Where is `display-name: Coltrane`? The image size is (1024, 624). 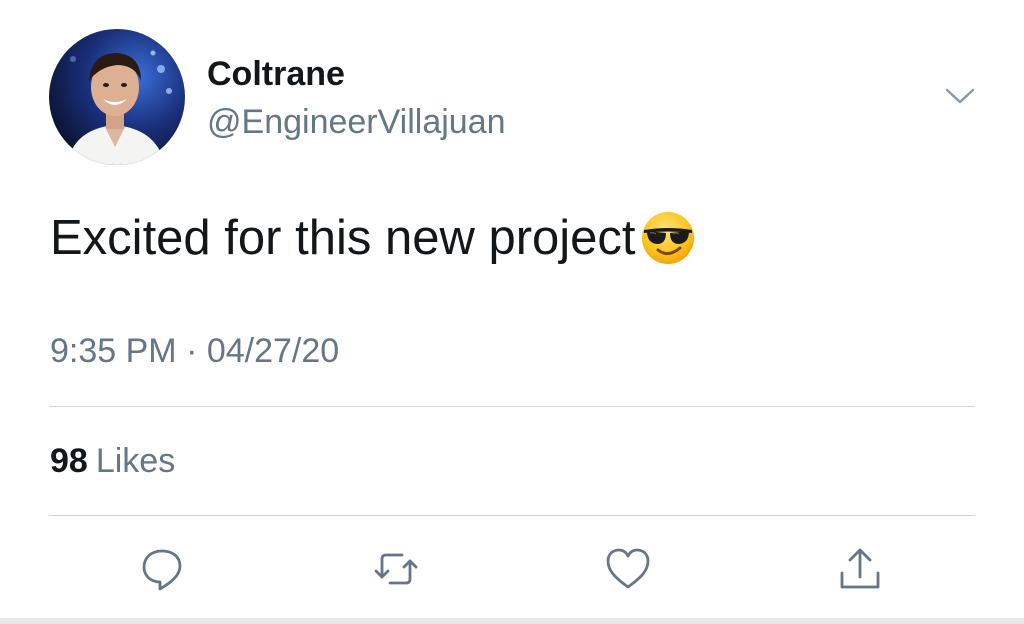 display-name: Coltrane is located at coordinates (276, 74).